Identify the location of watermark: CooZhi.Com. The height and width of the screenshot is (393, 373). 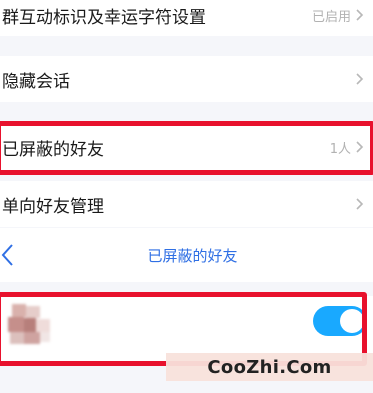
(269, 367).